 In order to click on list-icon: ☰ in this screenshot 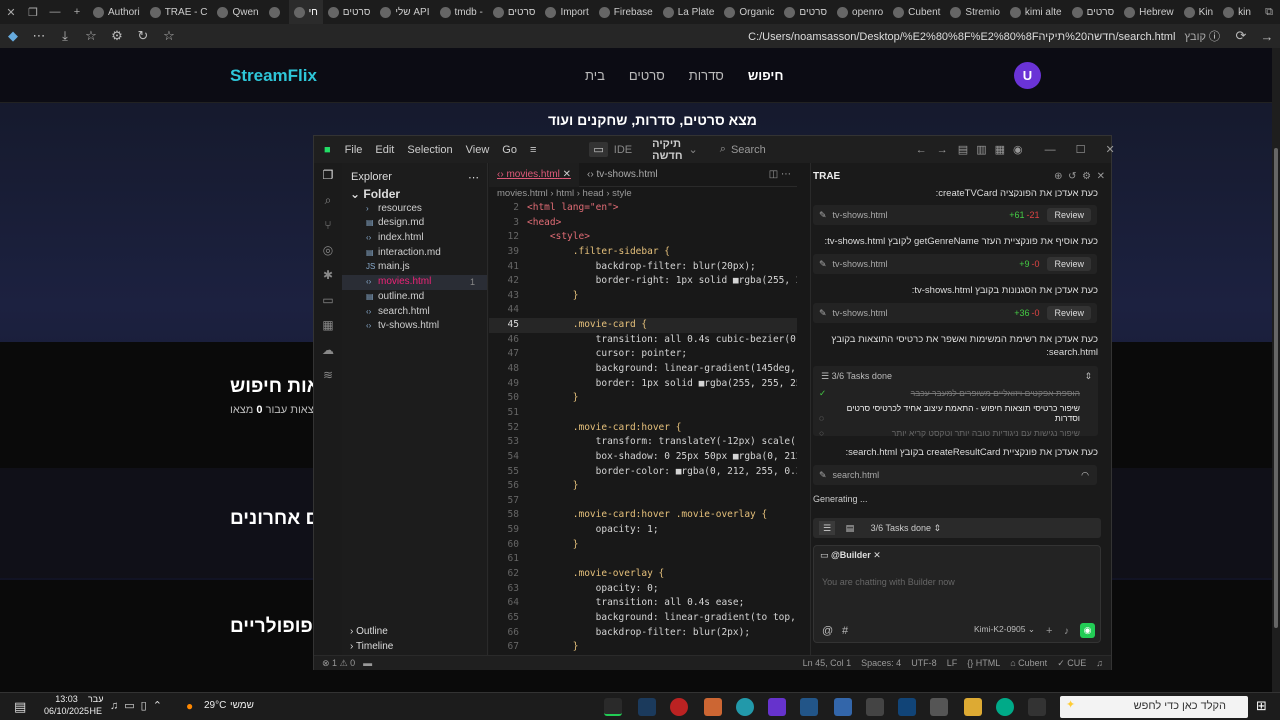, I will do `click(827, 528)`.